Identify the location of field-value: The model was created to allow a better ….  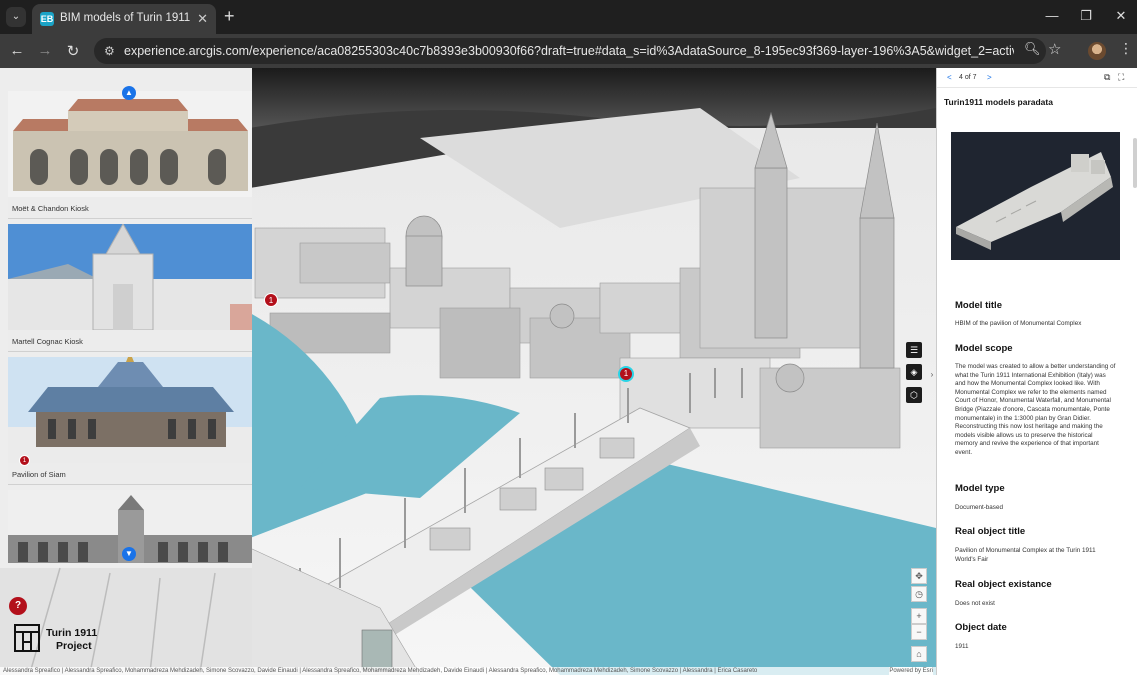
(1035, 409).